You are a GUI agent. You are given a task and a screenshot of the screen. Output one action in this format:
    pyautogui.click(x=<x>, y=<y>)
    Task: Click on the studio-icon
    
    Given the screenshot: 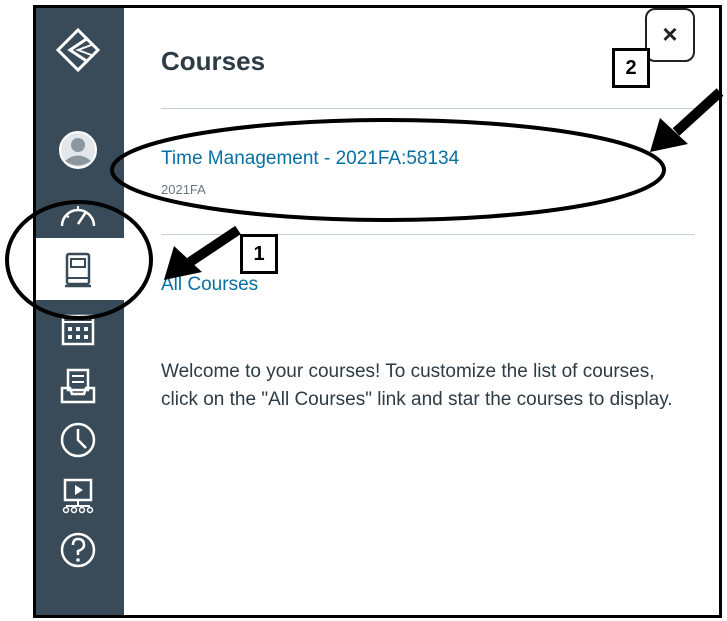 What is the action you would take?
    pyautogui.click(x=78, y=496)
    